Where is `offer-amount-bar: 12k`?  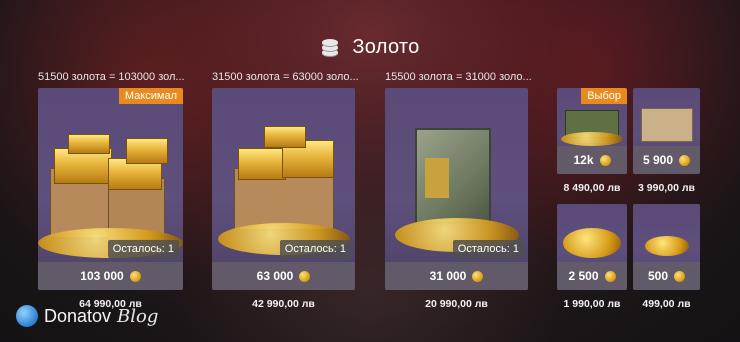 offer-amount-bar: 12k is located at coordinates (592, 160).